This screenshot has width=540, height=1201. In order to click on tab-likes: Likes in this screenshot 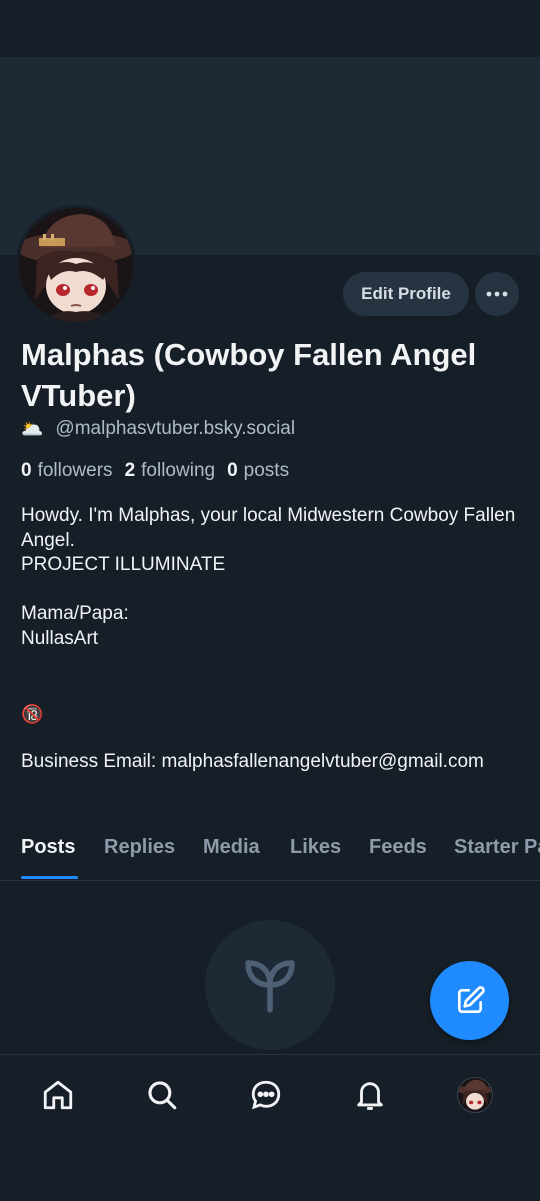, I will do `click(315, 847)`.